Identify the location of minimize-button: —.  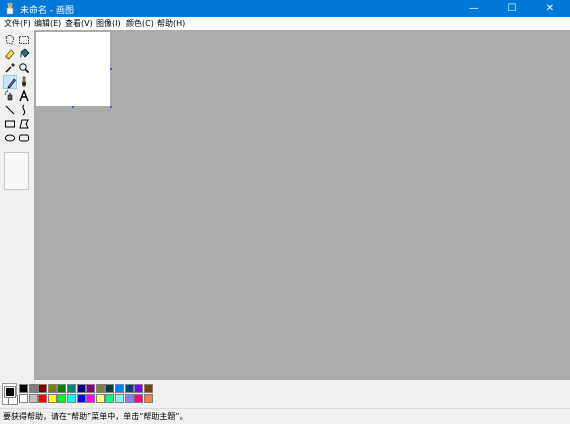
(474, 8).